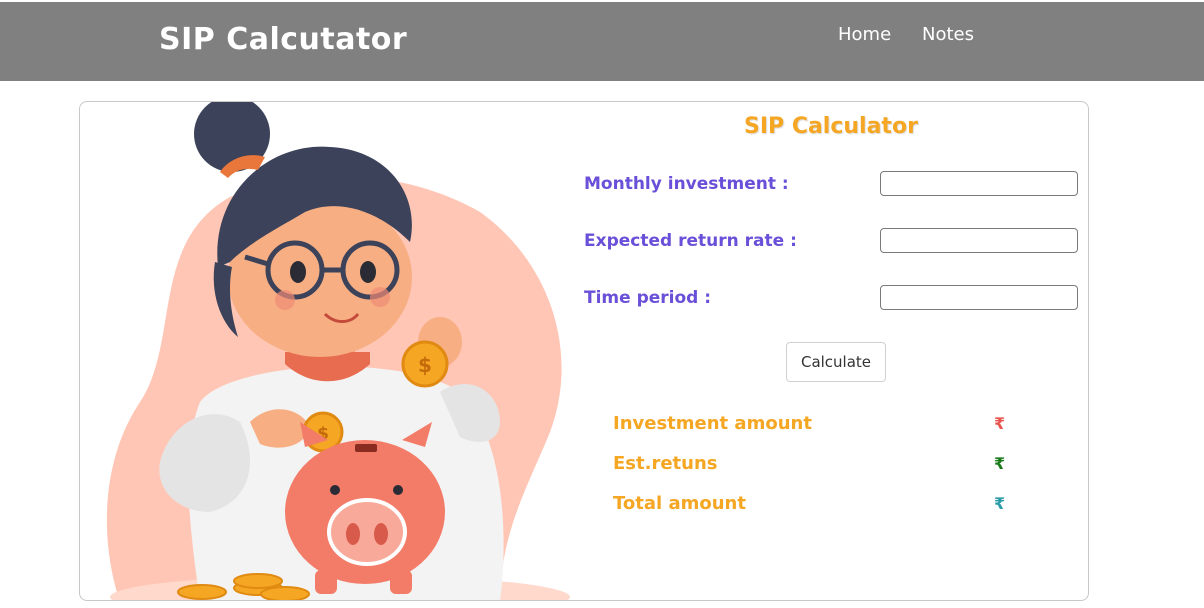 The width and height of the screenshot is (1204, 608). I want to click on brand-title: SIP Calcutator, so click(283, 39).